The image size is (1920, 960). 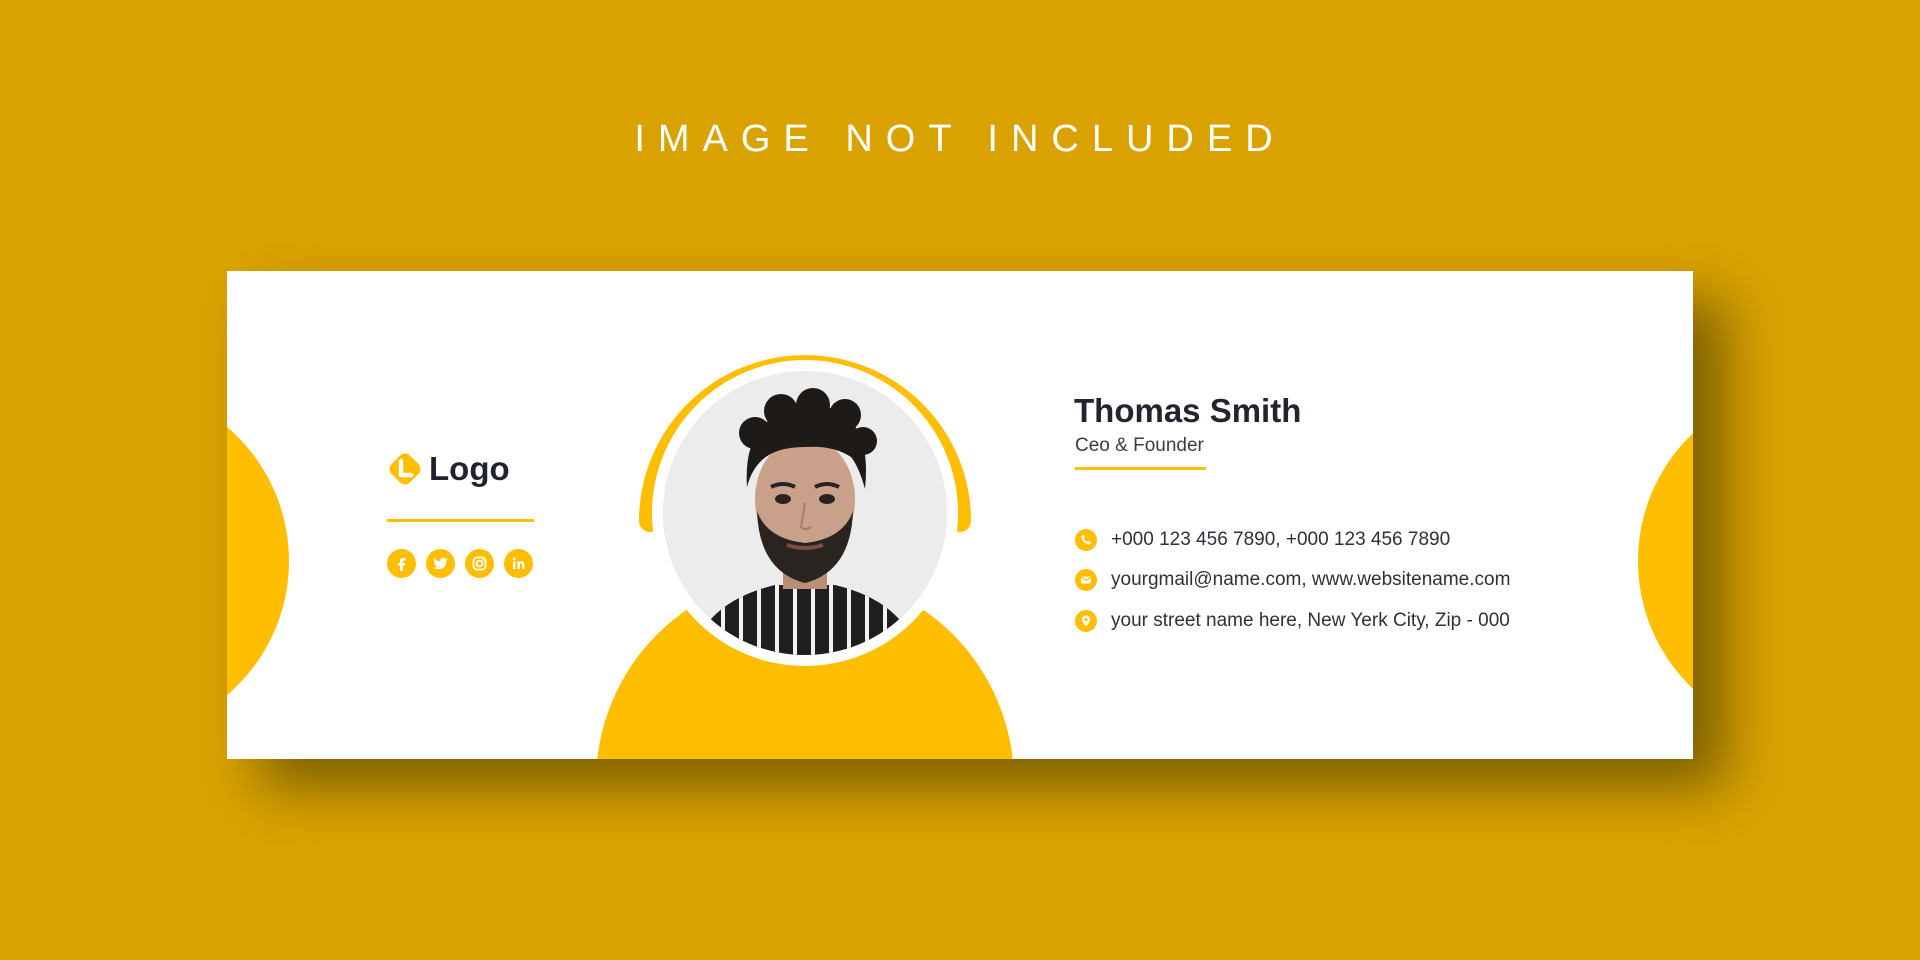 What do you see at coordinates (479, 563) in the screenshot?
I see `instagram-icon` at bounding box center [479, 563].